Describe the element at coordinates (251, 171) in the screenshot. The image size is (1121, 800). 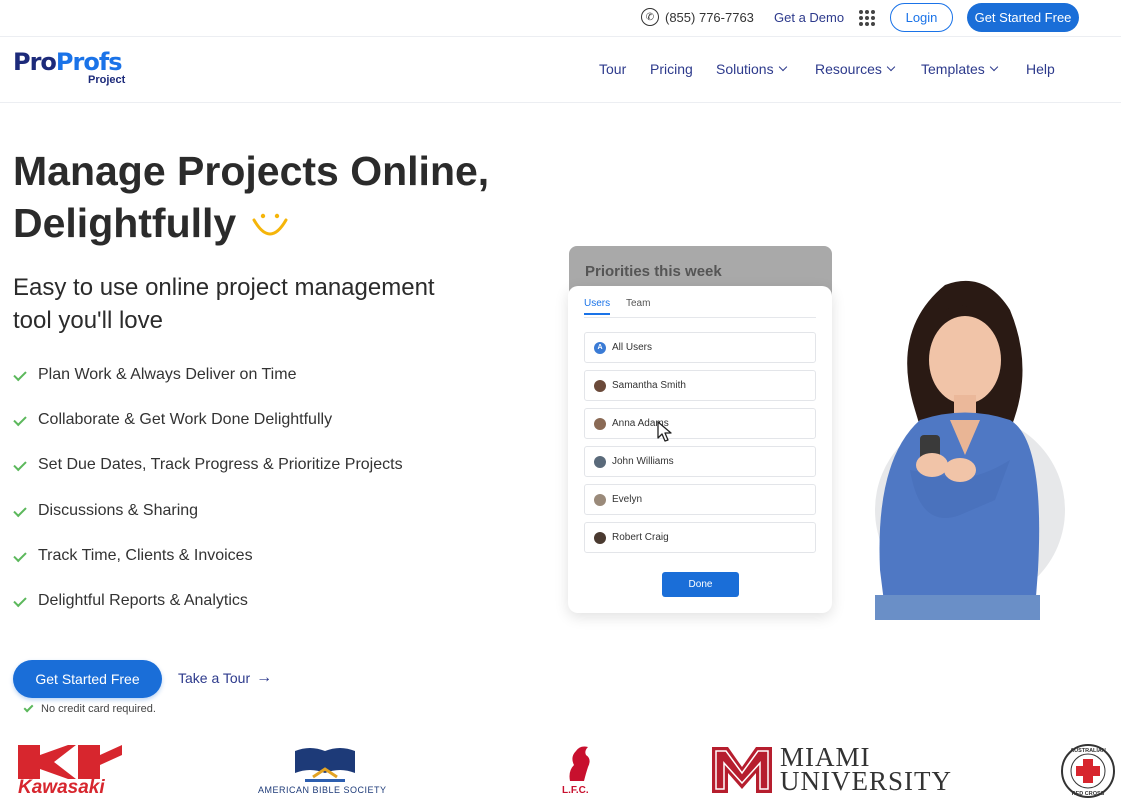
I see `hero-title-line1: Manage Projects Online,` at that location.